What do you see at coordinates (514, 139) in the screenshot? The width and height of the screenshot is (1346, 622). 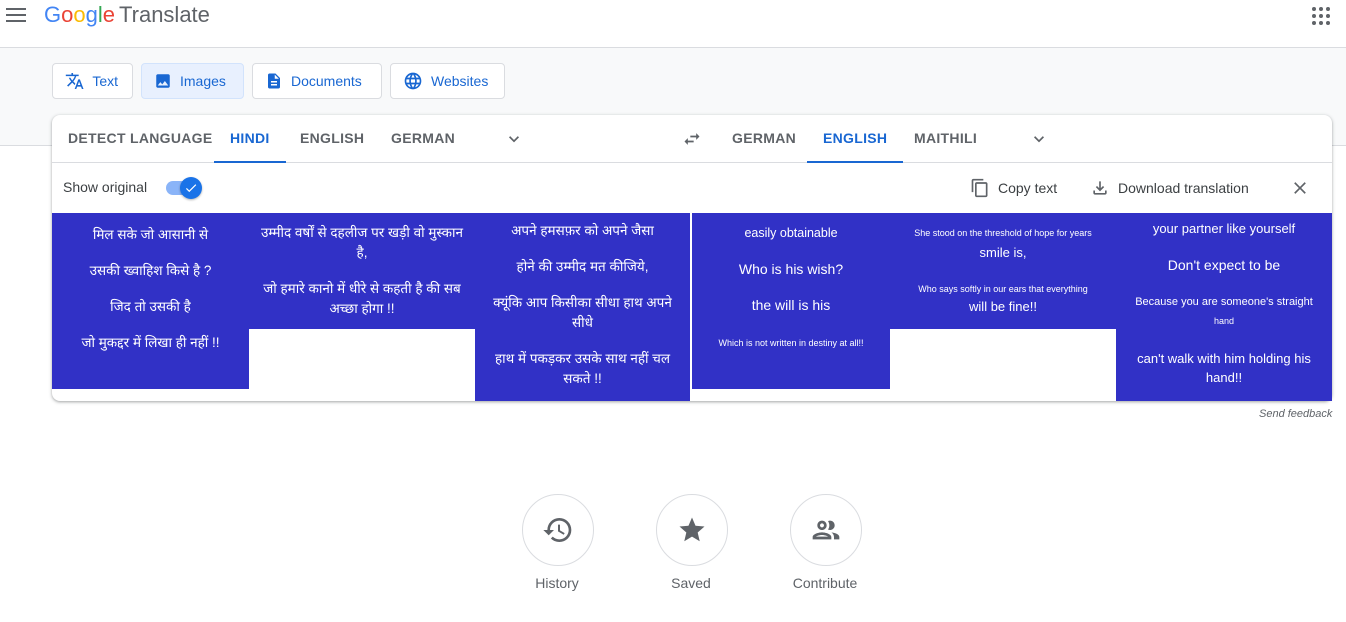 I see `source-more-languages-icon` at bounding box center [514, 139].